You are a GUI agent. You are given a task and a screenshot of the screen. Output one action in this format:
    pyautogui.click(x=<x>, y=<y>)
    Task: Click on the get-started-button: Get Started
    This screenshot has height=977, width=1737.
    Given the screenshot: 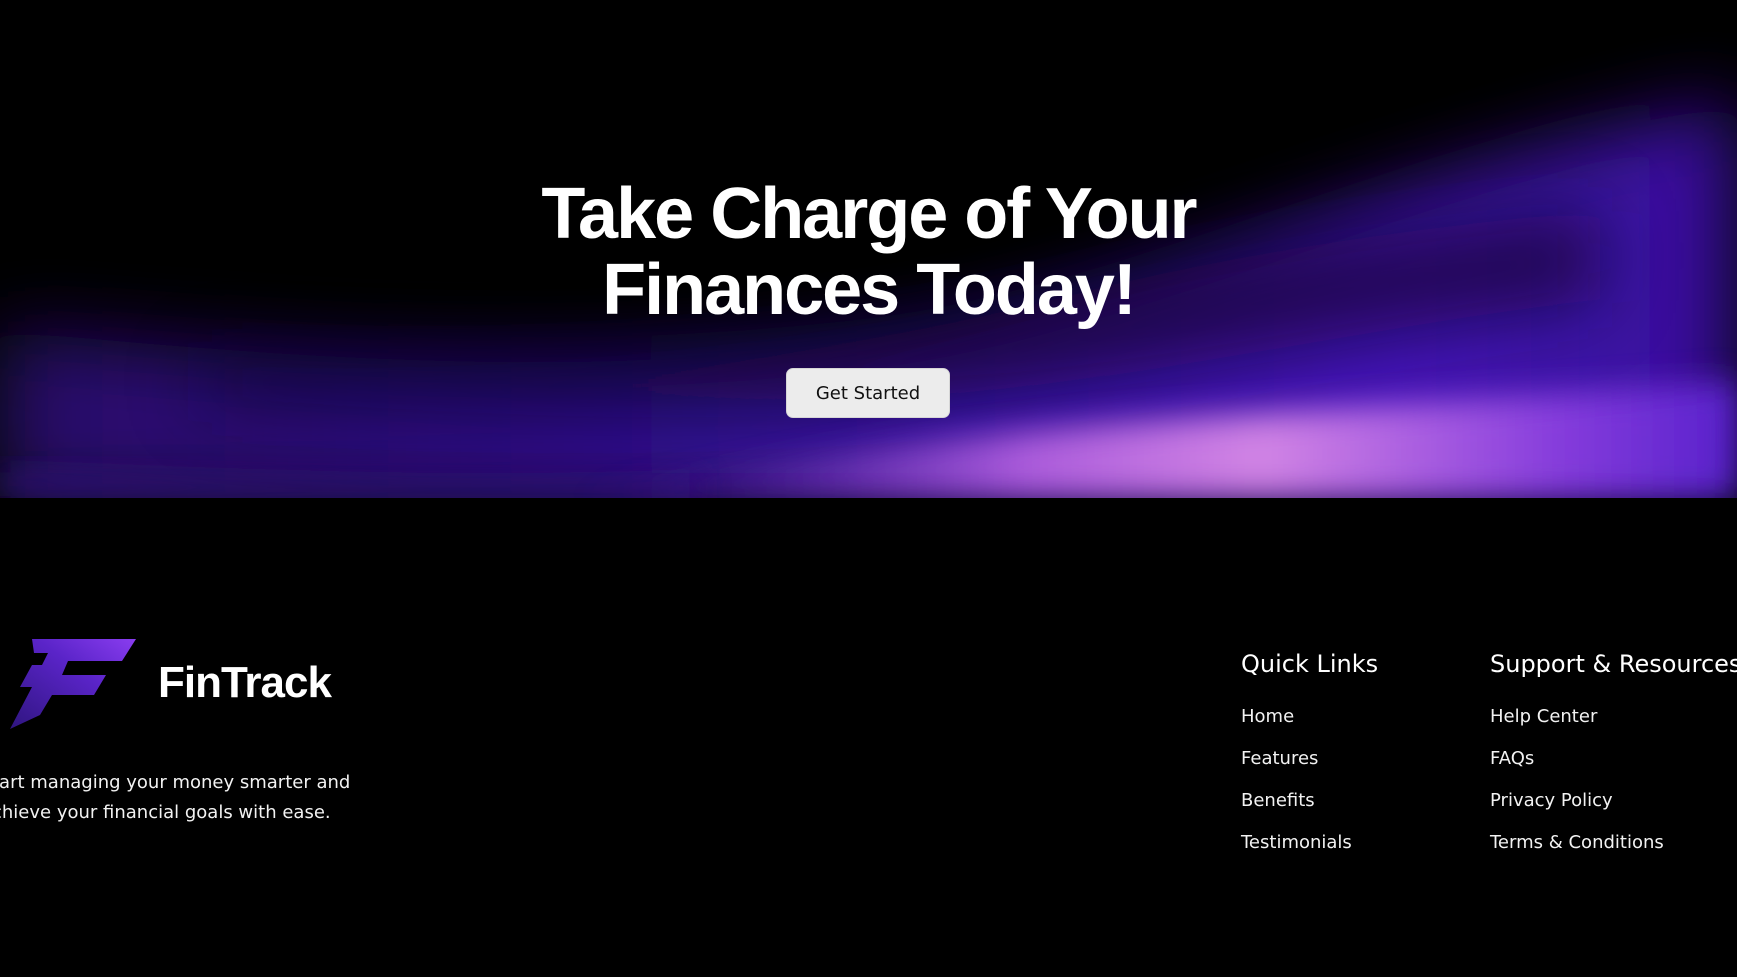 What is the action you would take?
    pyautogui.click(x=868, y=393)
    